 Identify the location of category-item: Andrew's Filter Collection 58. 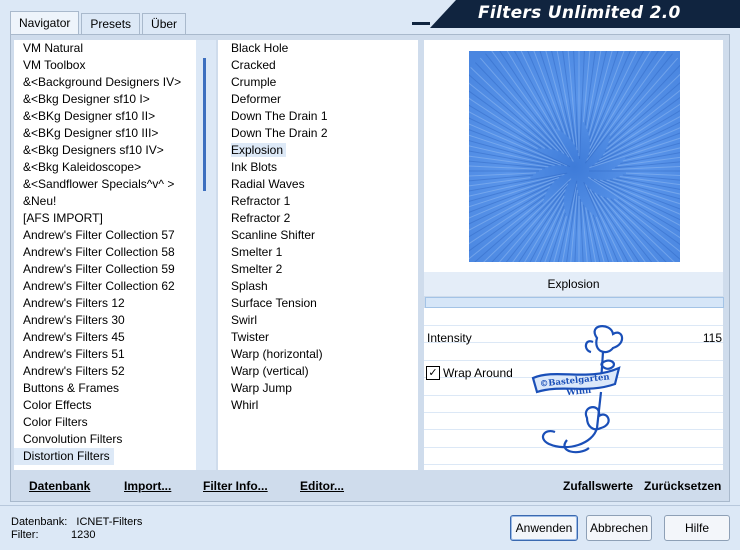
(105, 252).